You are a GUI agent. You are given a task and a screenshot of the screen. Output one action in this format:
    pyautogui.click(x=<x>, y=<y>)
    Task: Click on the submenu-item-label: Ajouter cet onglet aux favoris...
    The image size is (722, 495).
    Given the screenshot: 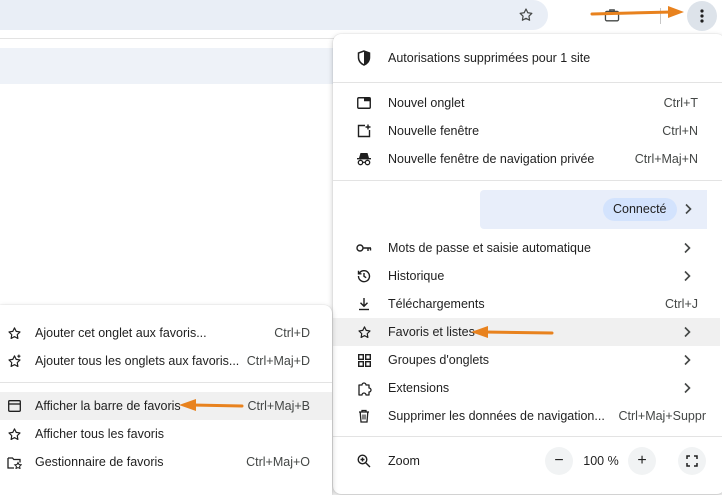 What is the action you would take?
    pyautogui.click(x=121, y=333)
    